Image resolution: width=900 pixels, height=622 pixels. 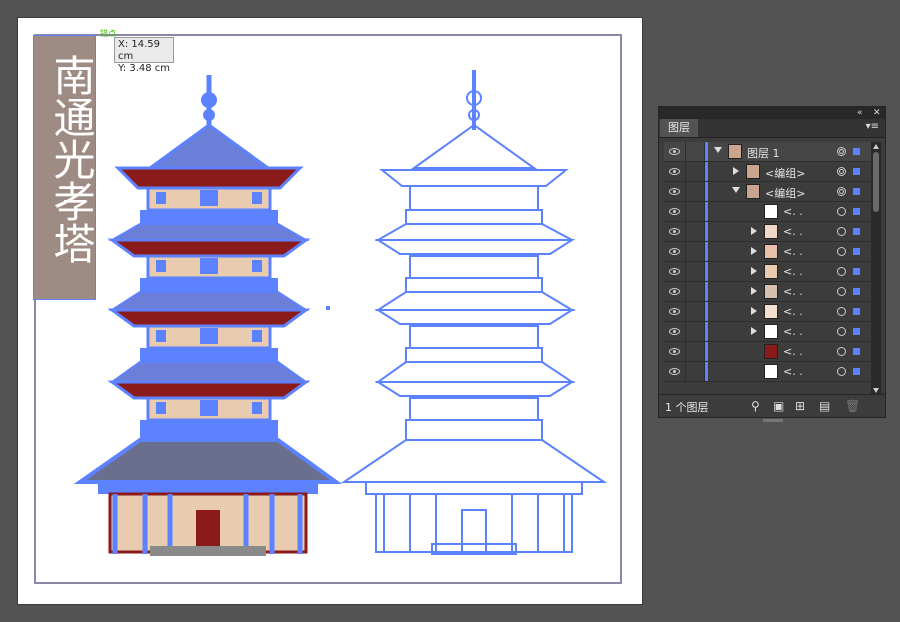 What do you see at coordinates (824, 406) in the screenshot?
I see `create-new-layer-icon: ▤` at bounding box center [824, 406].